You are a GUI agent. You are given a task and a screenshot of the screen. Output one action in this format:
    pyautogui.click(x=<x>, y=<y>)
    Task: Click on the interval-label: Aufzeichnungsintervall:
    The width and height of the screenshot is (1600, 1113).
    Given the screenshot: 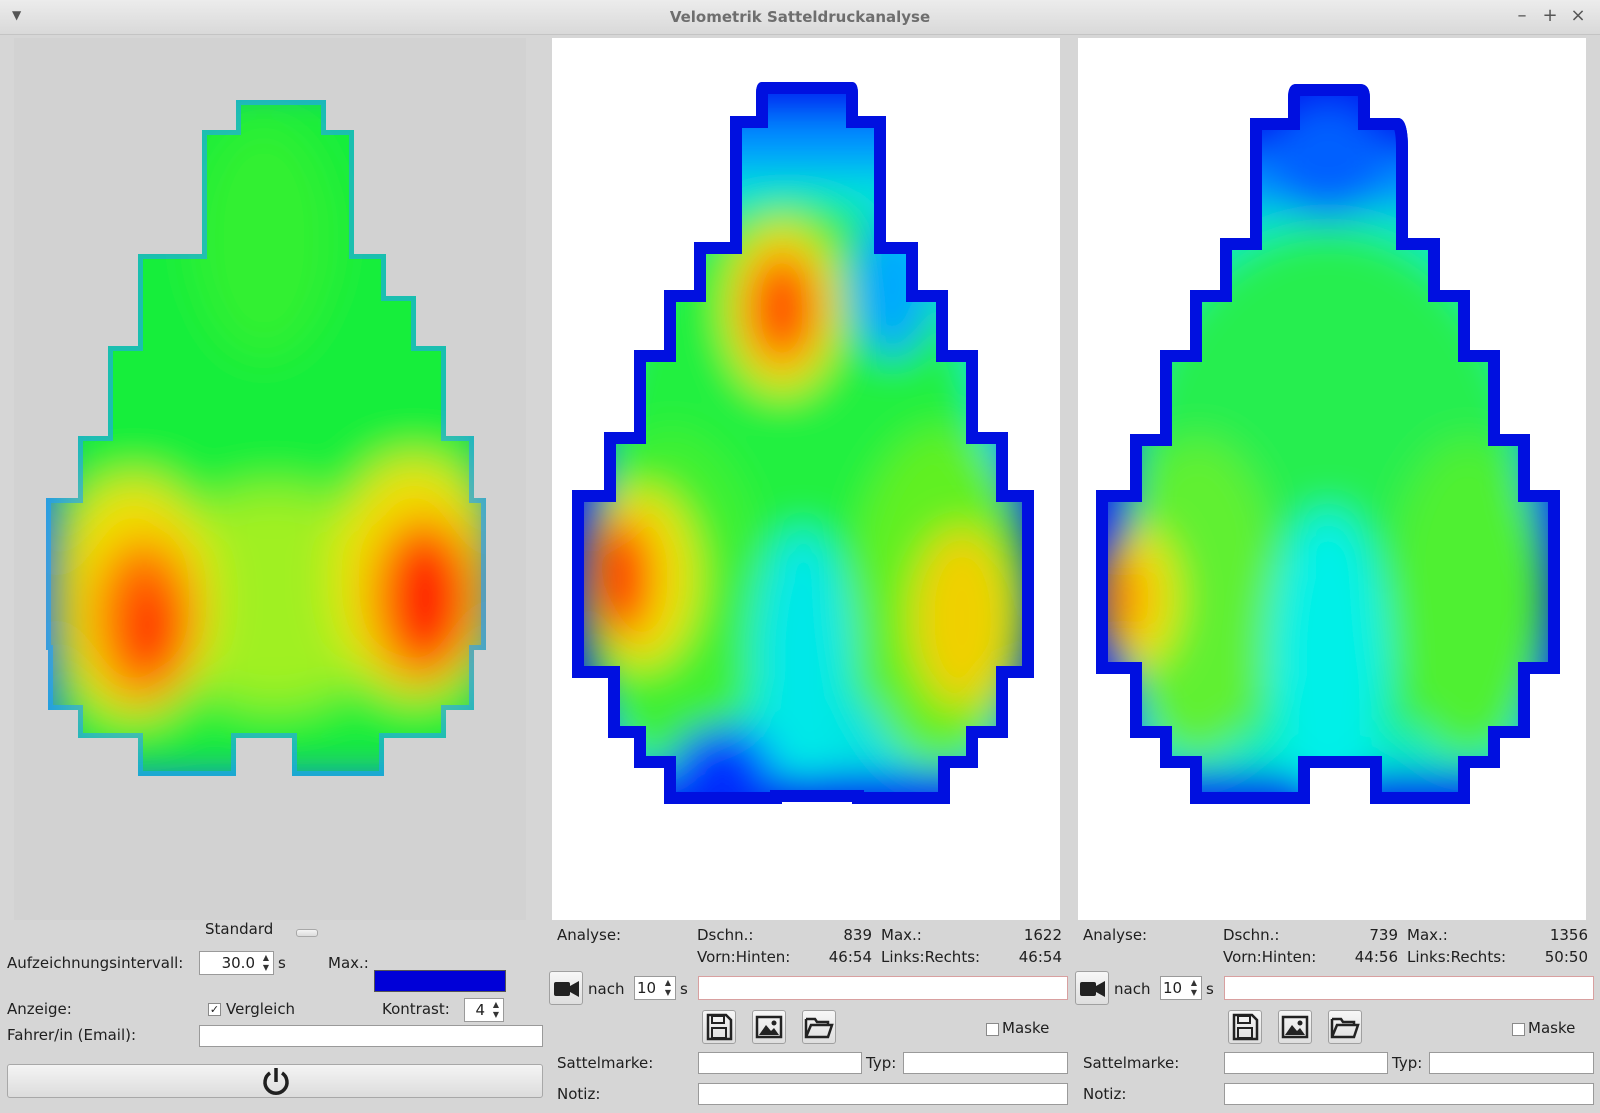 What is the action you would take?
    pyautogui.click(x=95, y=963)
    